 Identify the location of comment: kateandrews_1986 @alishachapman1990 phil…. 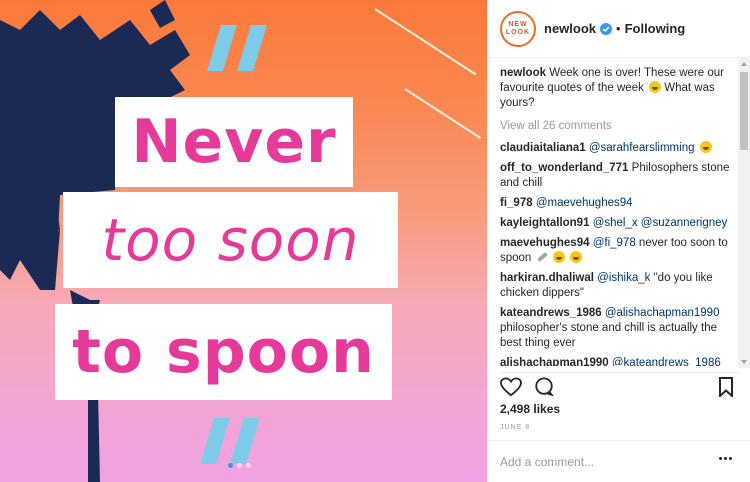
(616, 328).